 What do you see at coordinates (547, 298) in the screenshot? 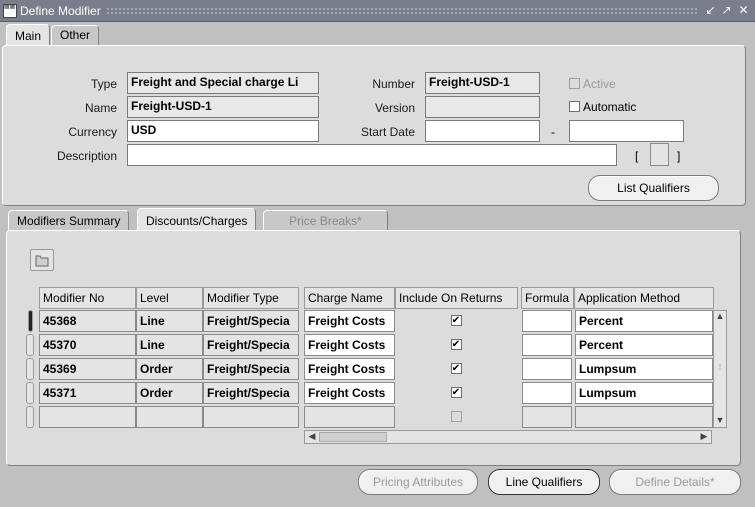
I see `col-formula: Formula` at bounding box center [547, 298].